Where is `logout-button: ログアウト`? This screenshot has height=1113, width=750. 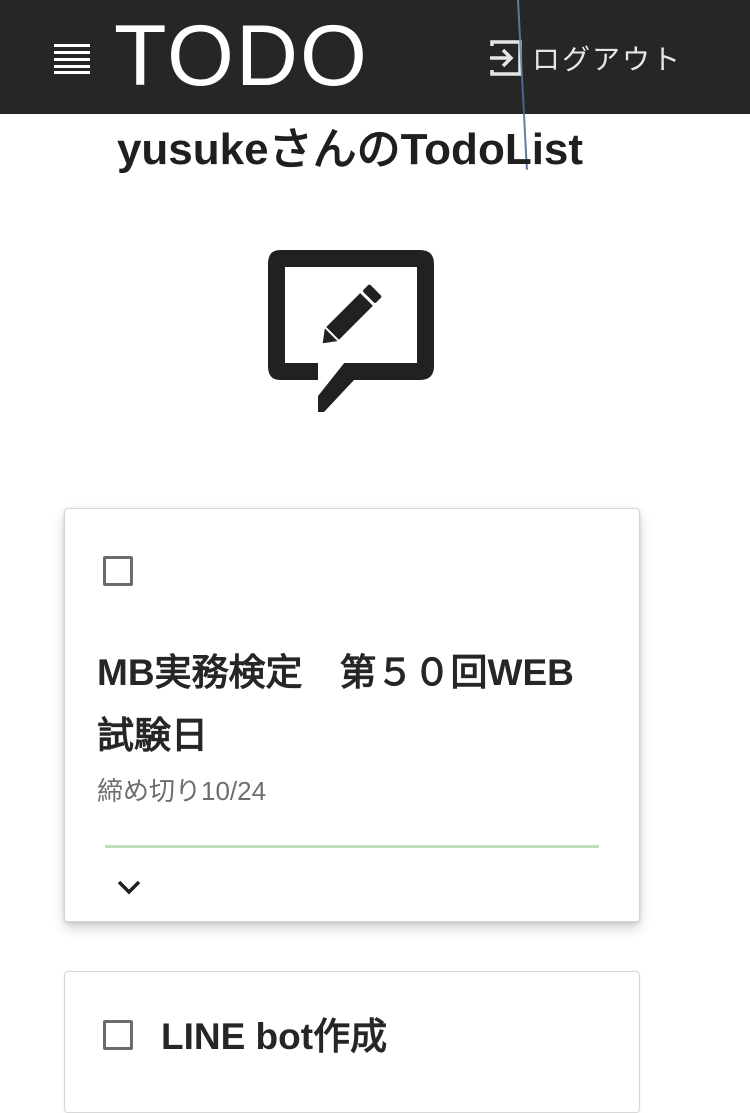
logout-button: ログアウト is located at coordinates (584, 58).